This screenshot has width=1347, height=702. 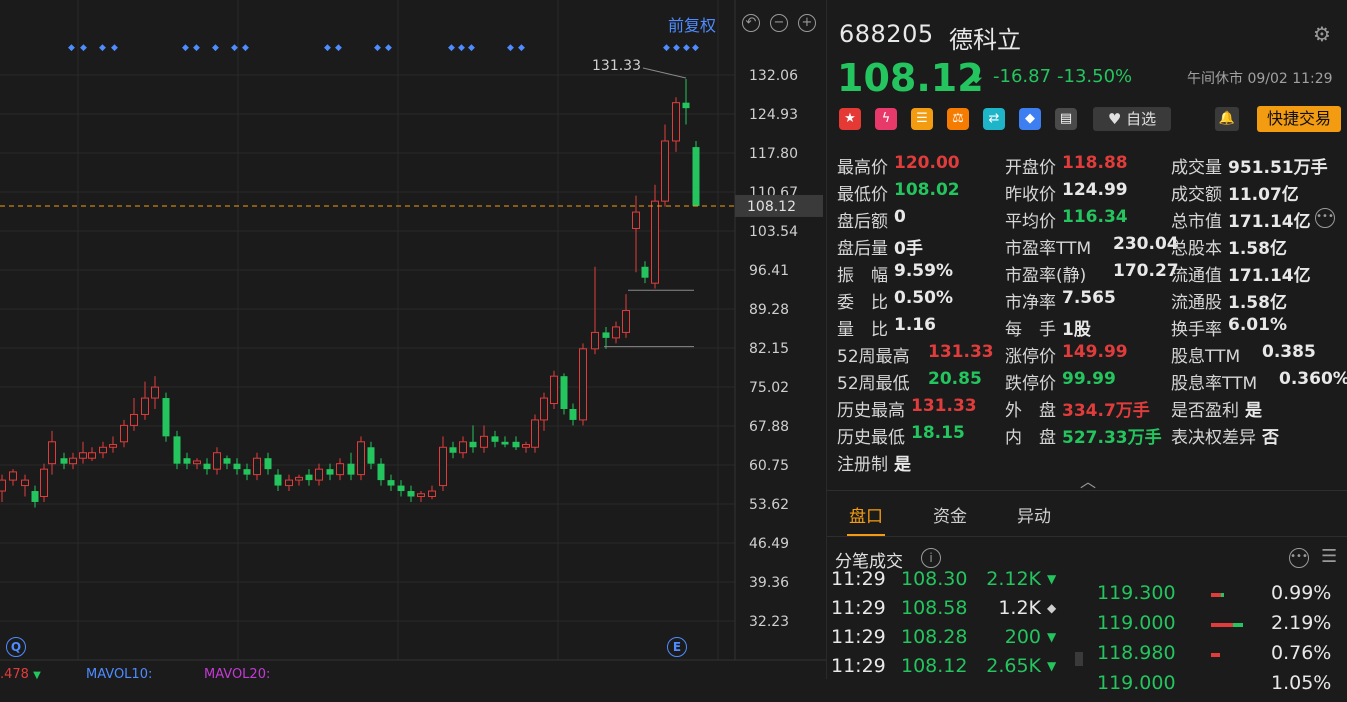 What do you see at coordinates (931, 558) in the screenshot?
I see `info-icon: i` at bounding box center [931, 558].